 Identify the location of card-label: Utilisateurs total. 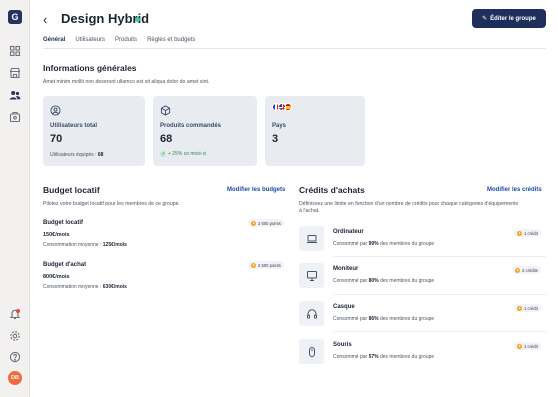
(74, 126).